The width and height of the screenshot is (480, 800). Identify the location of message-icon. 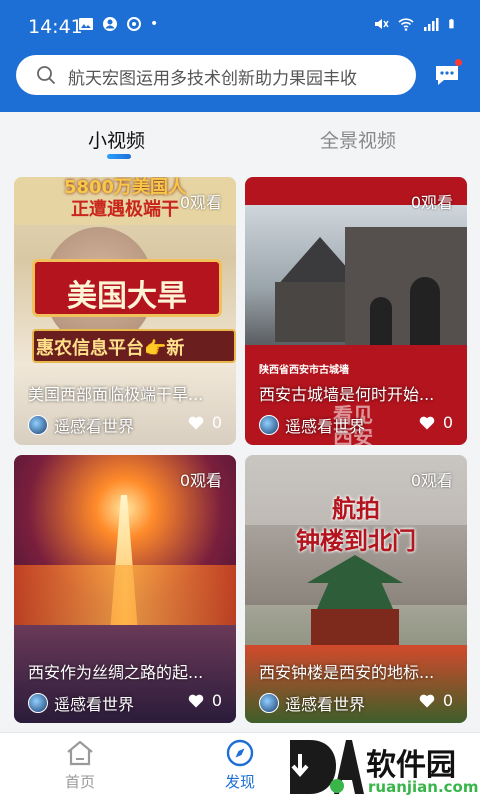
(447, 75).